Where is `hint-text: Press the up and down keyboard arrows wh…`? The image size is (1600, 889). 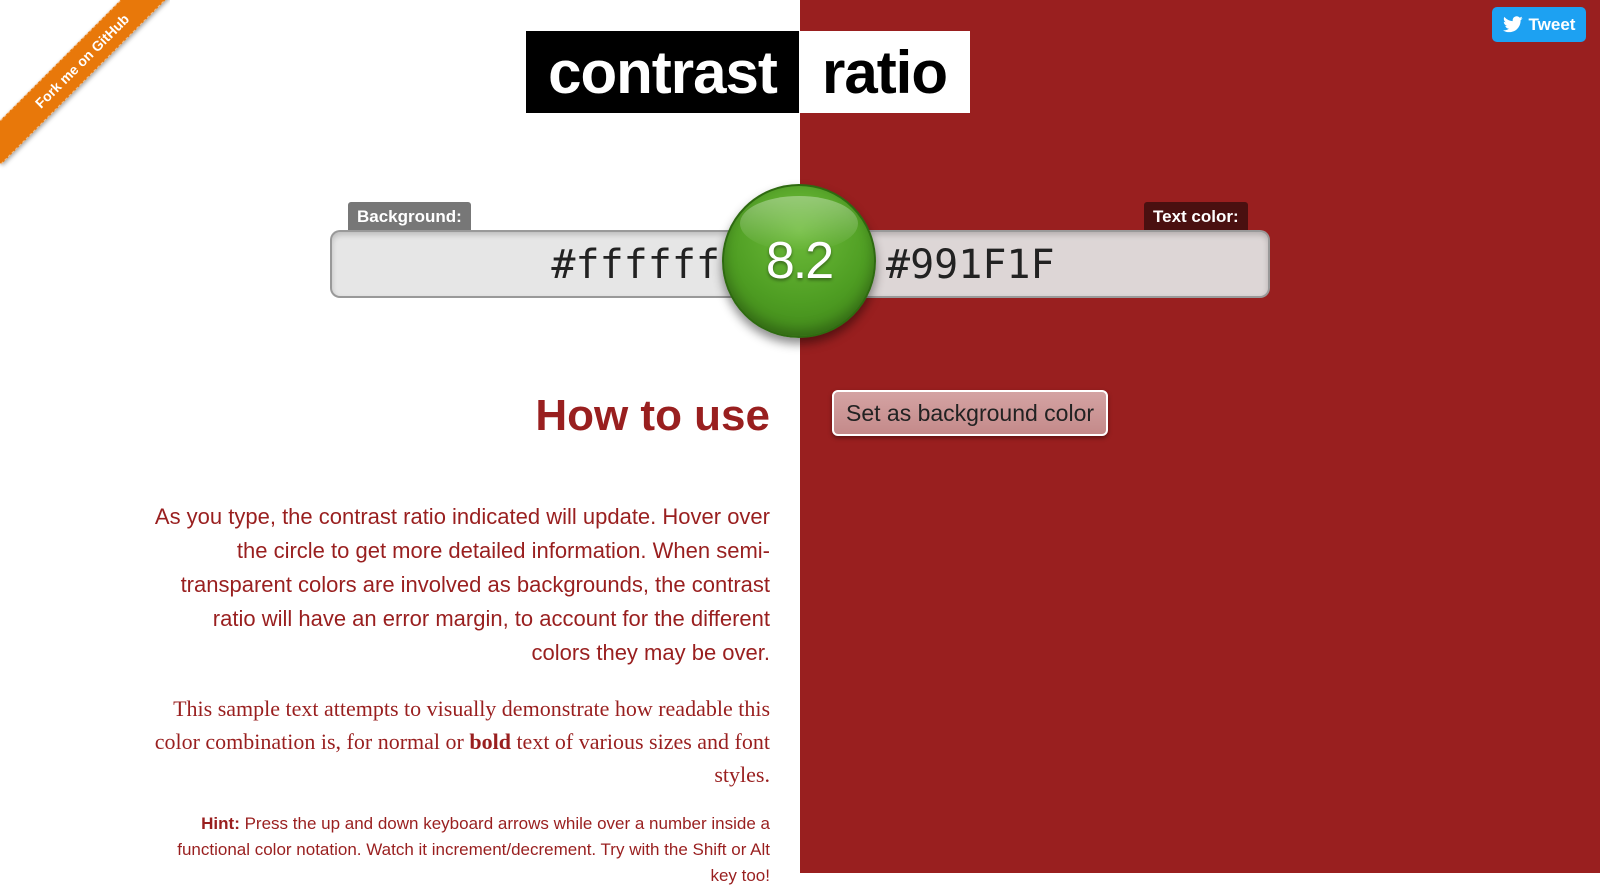
hint-text: Press the up and down keyboard arrows wh… is located at coordinates (473, 849).